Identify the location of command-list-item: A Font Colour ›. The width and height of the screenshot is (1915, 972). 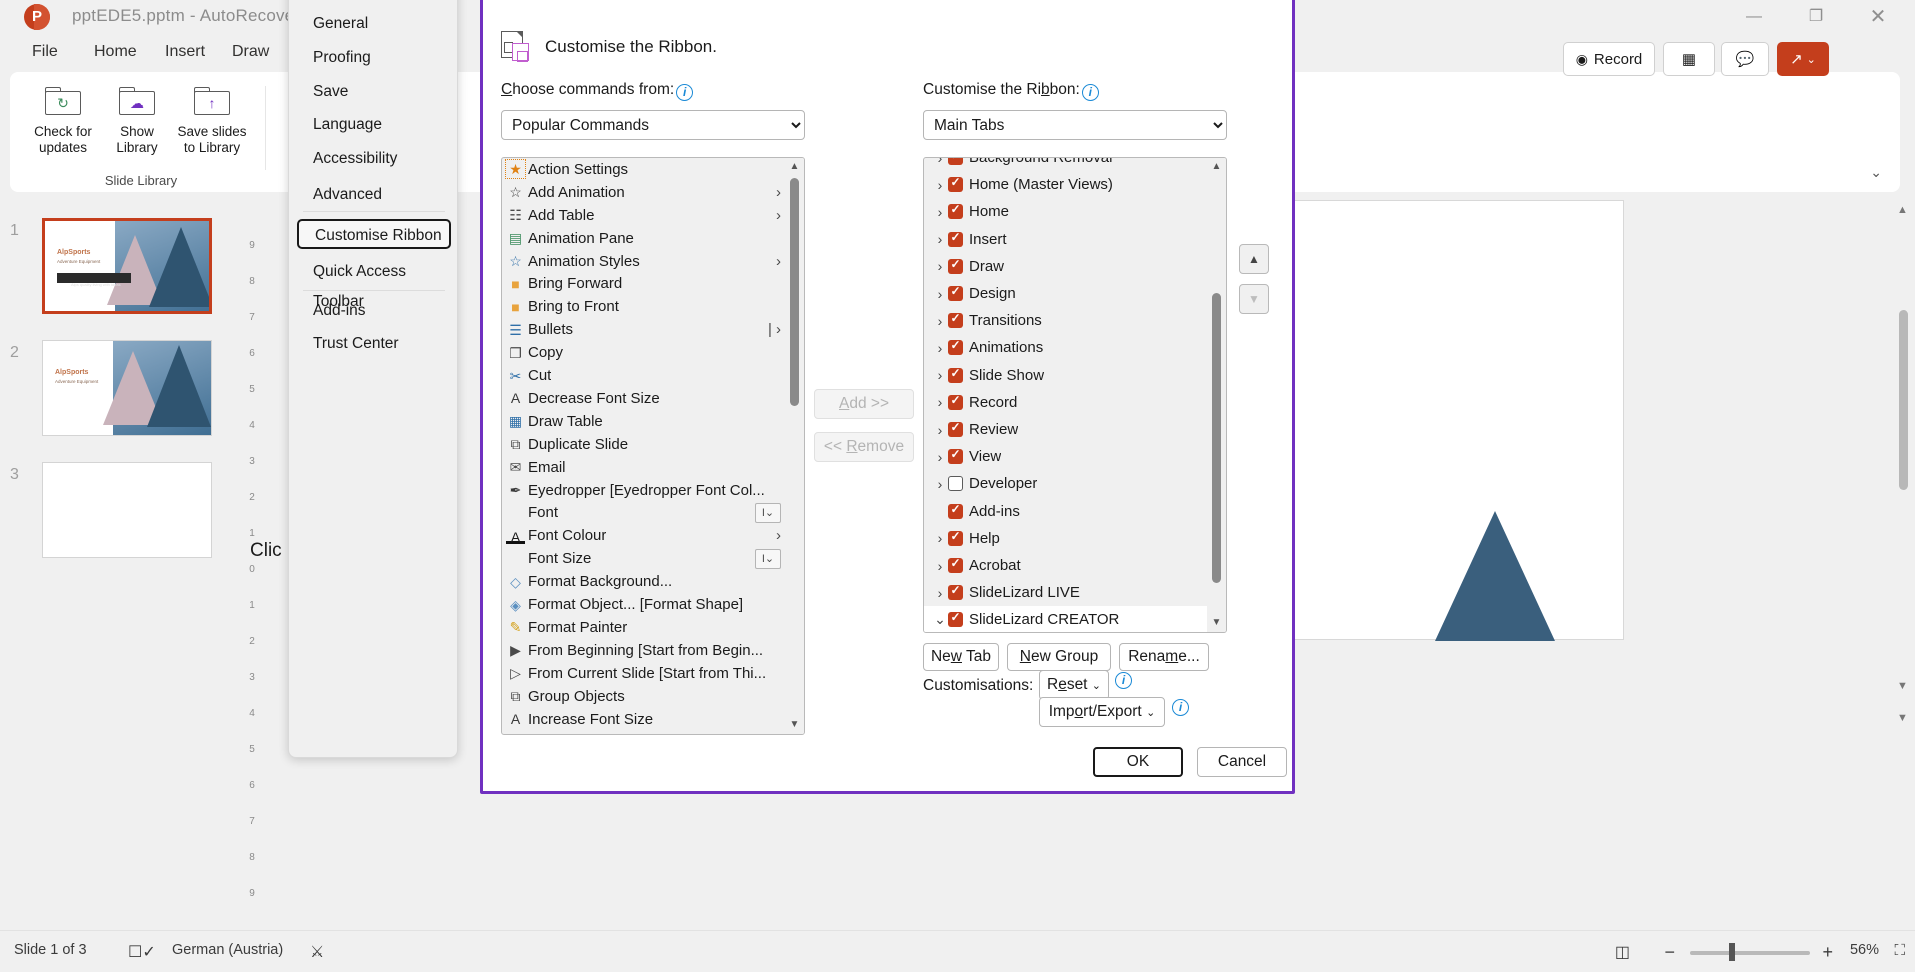
(643, 535).